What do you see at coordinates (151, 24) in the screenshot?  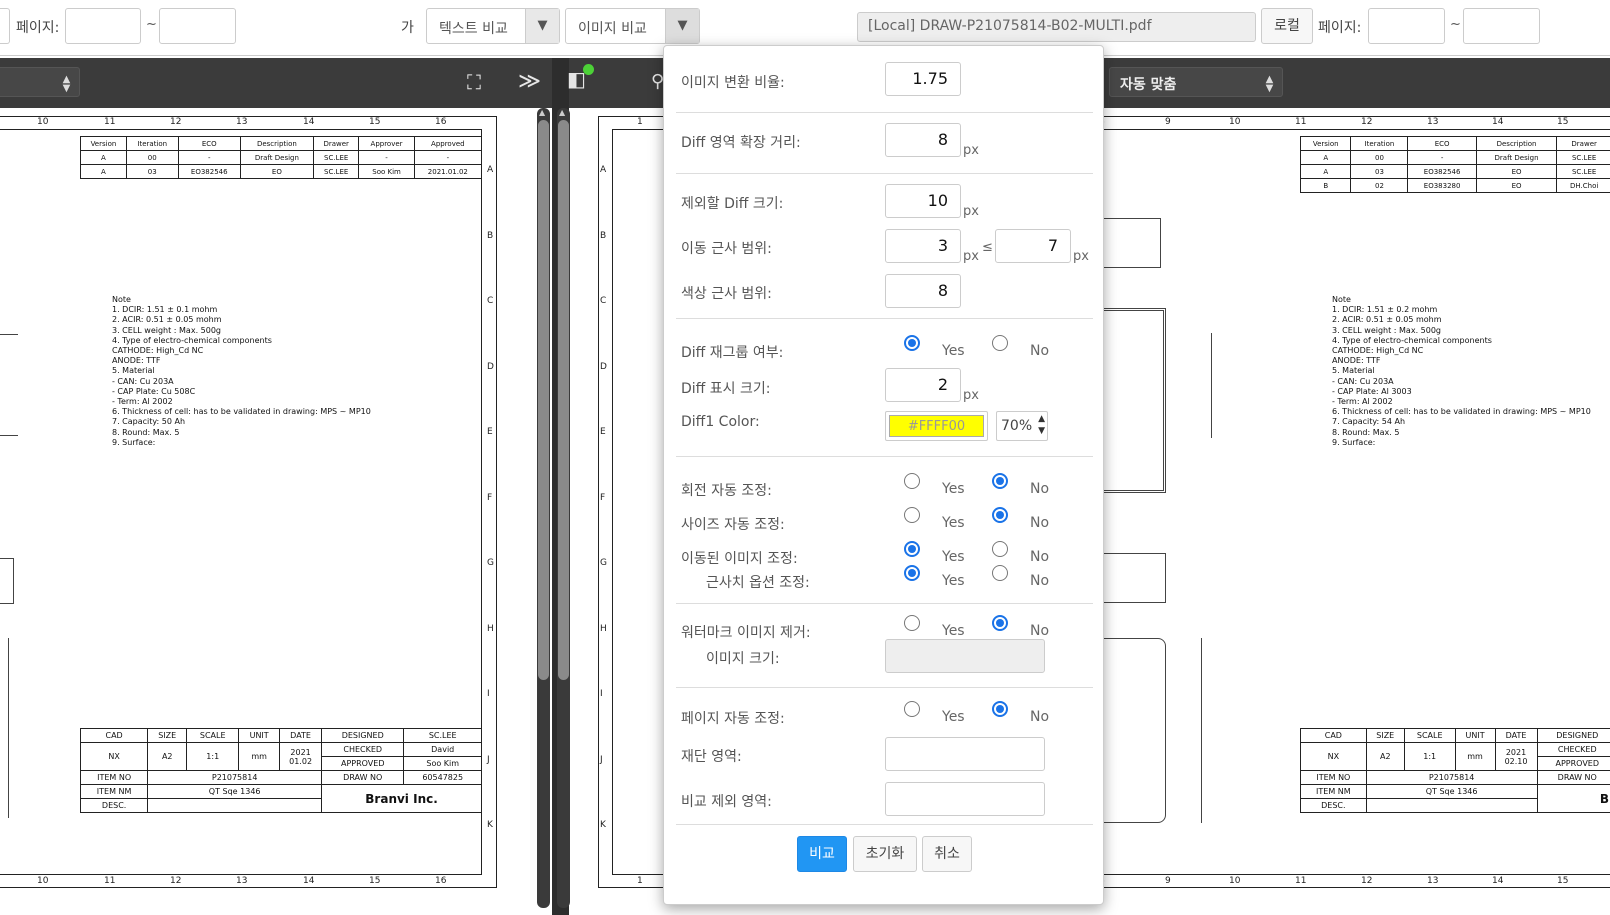 I see `tilde-left: ~` at bounding box center [151, 24].